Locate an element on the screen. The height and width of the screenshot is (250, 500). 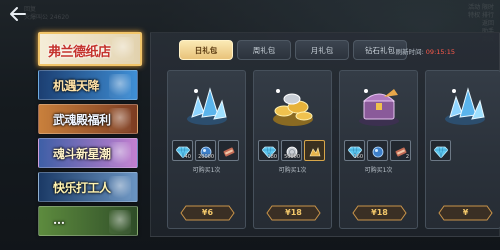
tab-1: 周礼包 is located at coordinates (264, 50).